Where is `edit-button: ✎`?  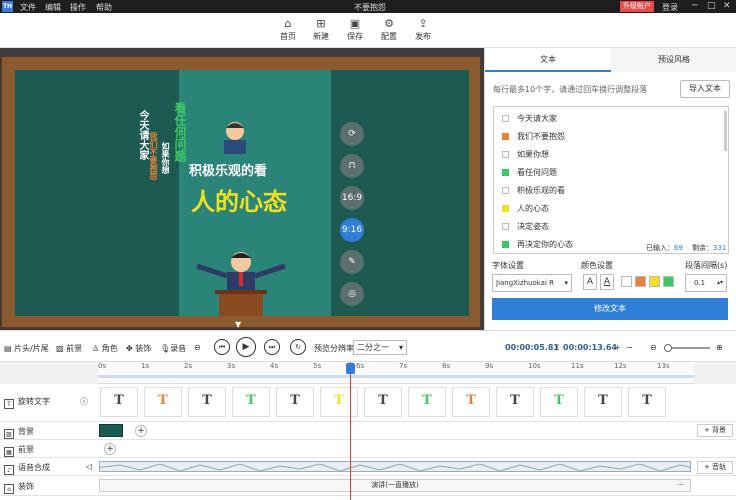 edit-button: ✎ is located at coordinates (352, 262).